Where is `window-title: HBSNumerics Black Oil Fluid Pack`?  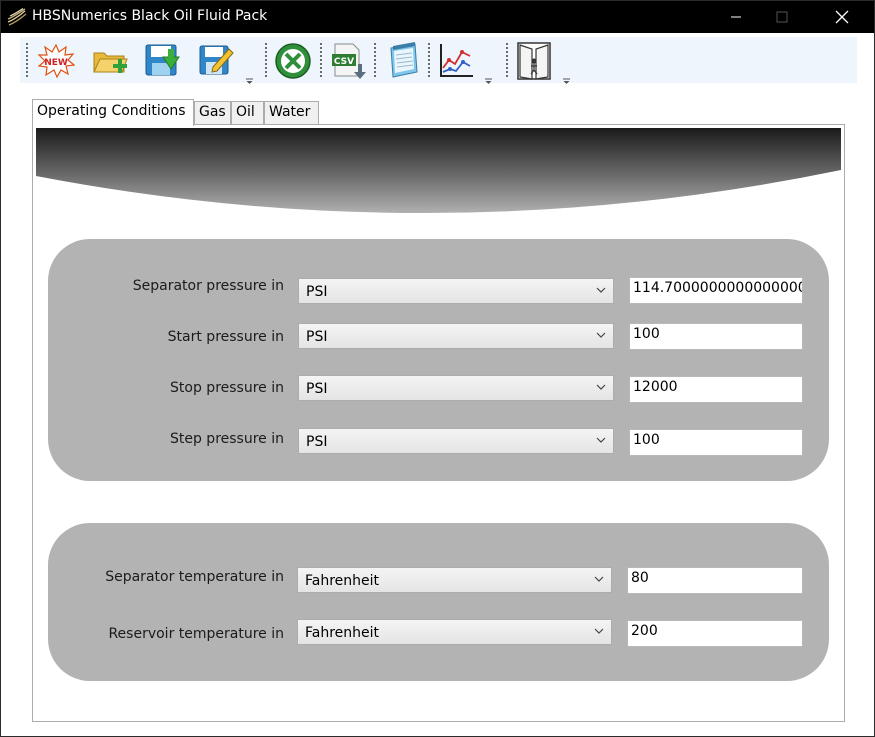
window-title: HBSNumerics Black Oil Fluid Pack is located at coordinates (150, 16).